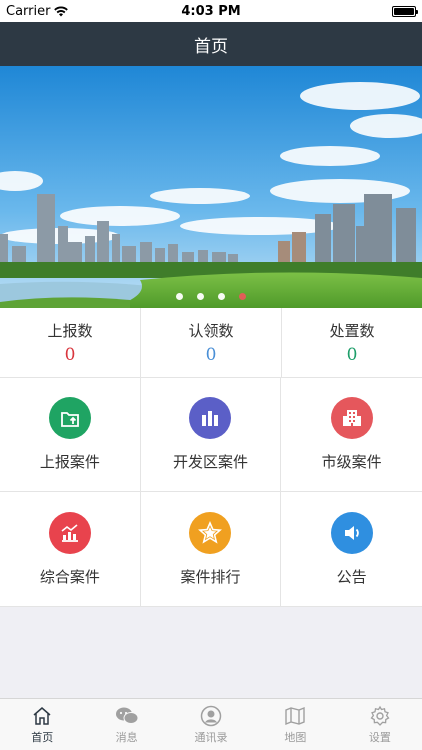 This screenshot has height=750, width=422. Describe the element at coordinates (242, 296) in the screenshot. I see `carousel-dot-active` at that location.